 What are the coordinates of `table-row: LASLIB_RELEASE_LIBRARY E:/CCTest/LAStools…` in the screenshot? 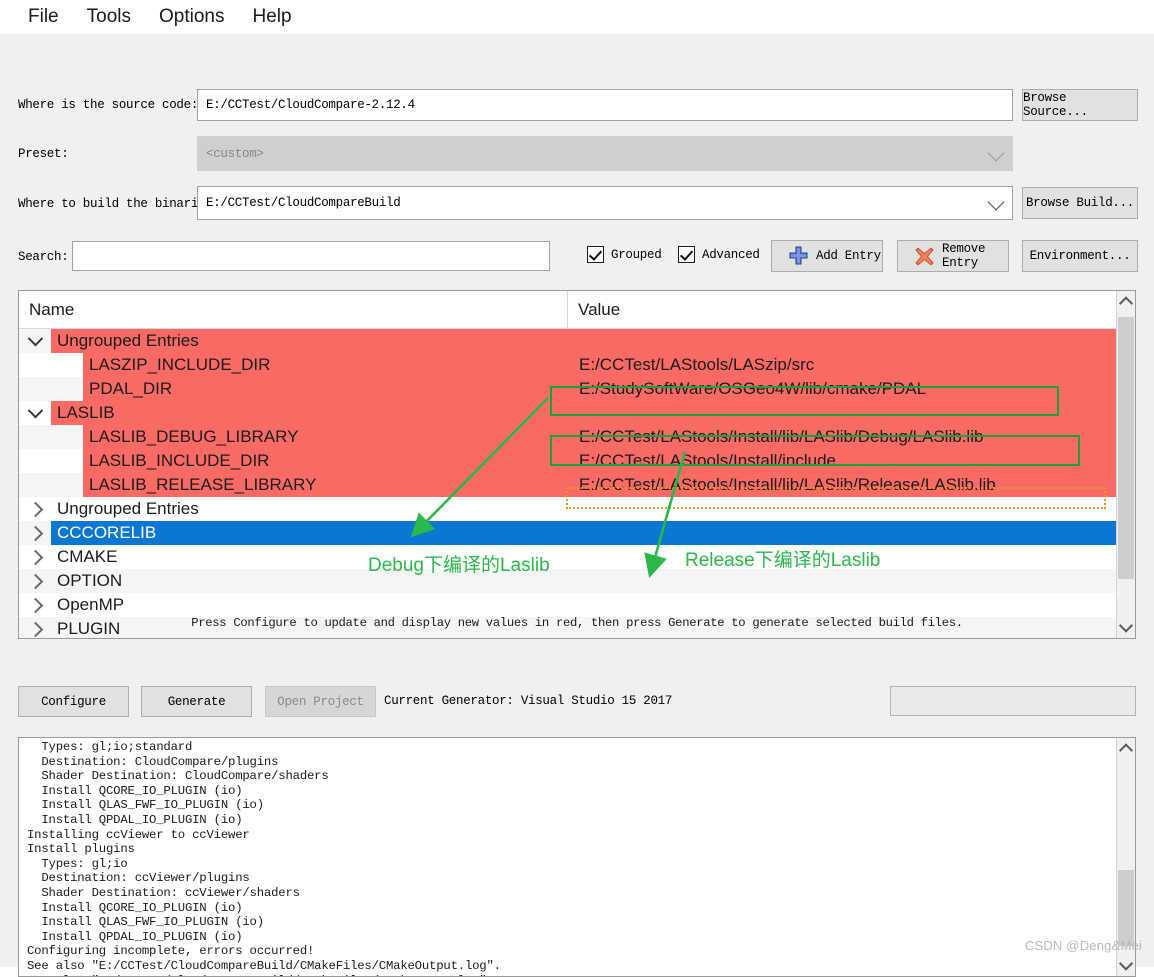 It's located at (567, 485).